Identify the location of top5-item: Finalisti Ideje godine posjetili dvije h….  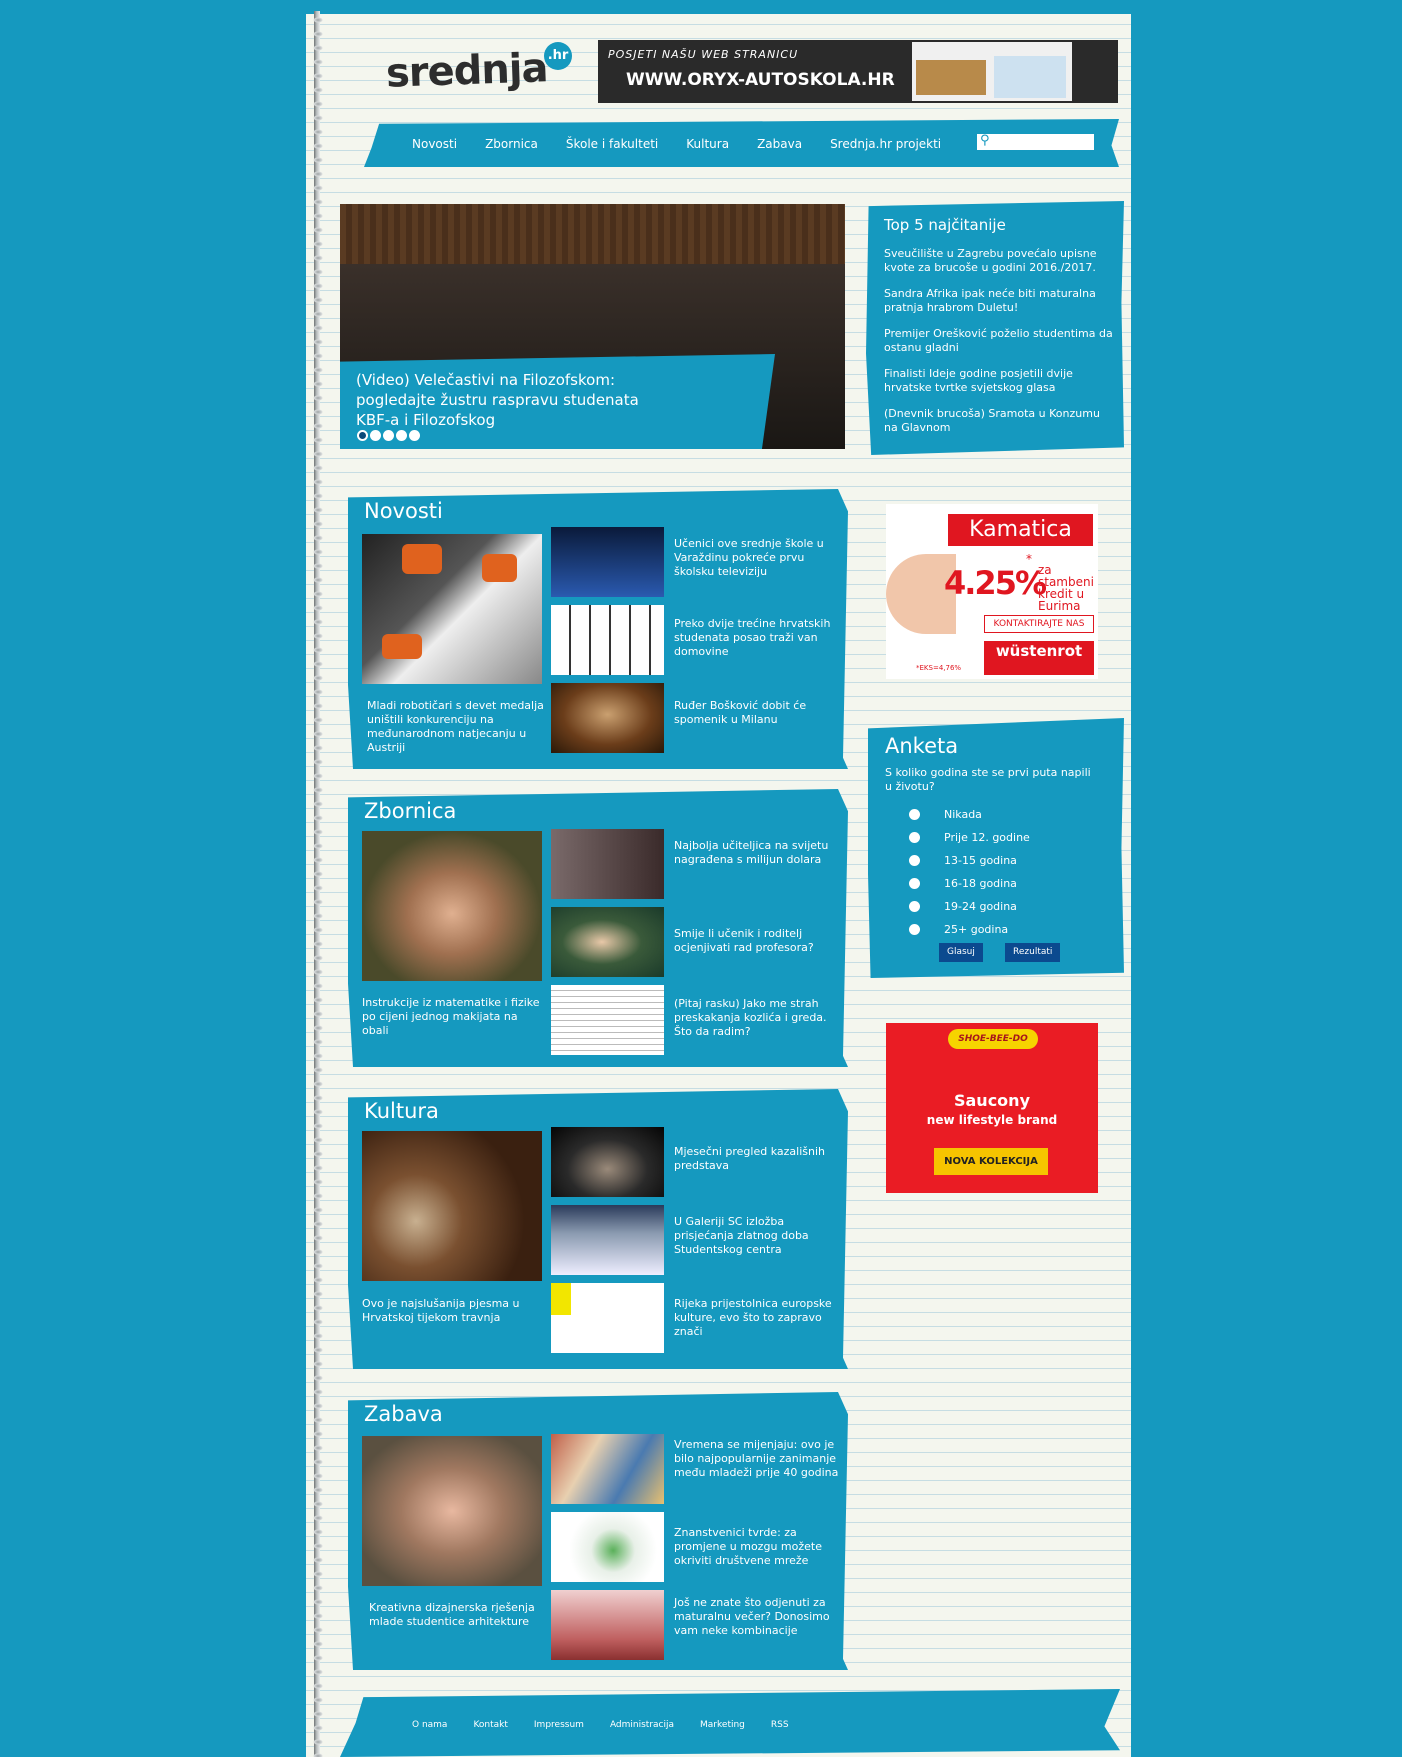
(999, 381).